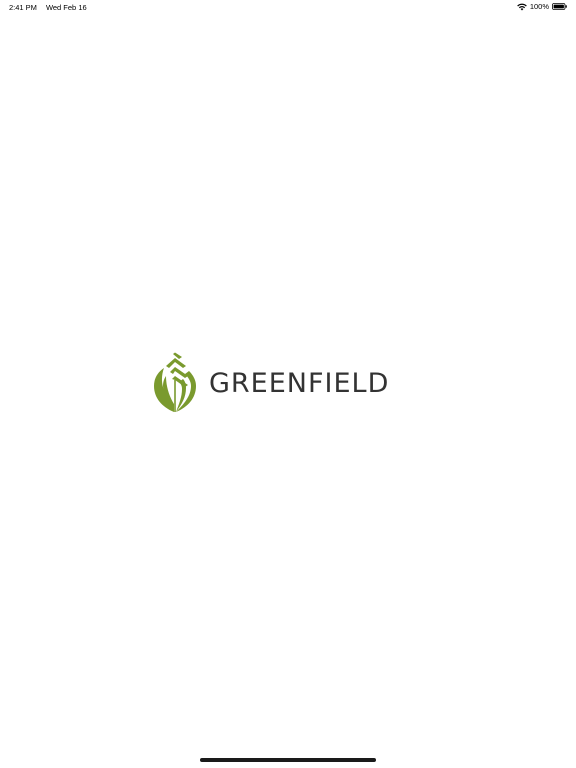 Image resolution: width=576 pixels, height=768 pixels. What do you see at coordinates (288, 760) in the screenshot?
I see `home-indicator` at bounding box center [288, 760].